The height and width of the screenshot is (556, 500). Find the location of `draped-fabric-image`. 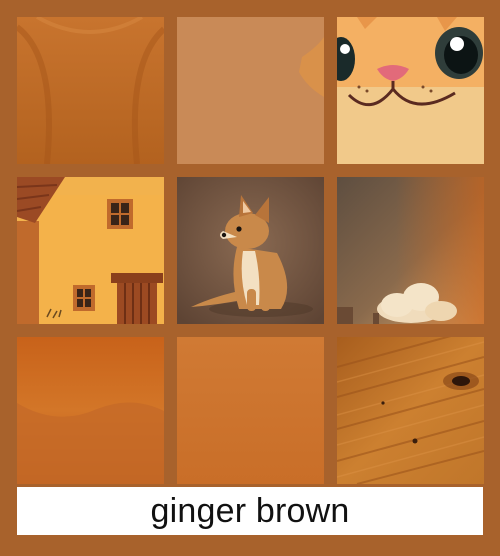

draped-fabric-image is located at coordinates (90, 90).